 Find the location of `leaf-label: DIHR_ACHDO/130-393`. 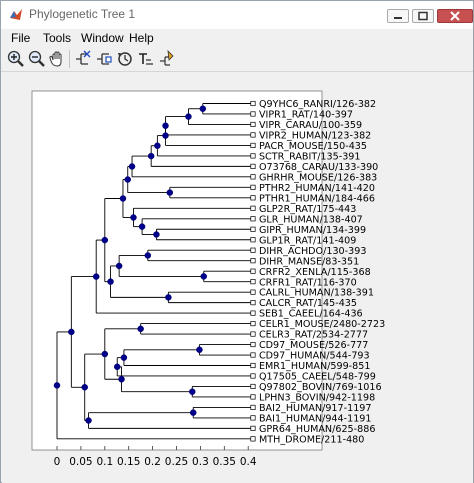

leaf-label: DIHR_ACHDO/130-393 is located at coordinates (312, 251).